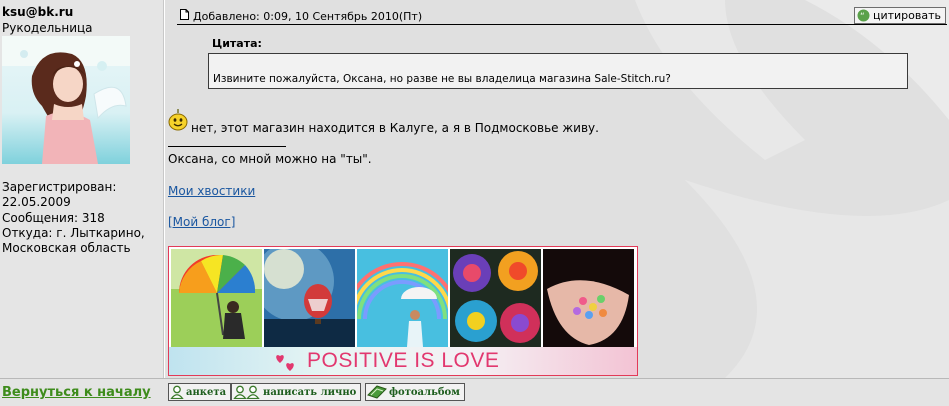  I want to click on hearts-icon, so click(285, 363).